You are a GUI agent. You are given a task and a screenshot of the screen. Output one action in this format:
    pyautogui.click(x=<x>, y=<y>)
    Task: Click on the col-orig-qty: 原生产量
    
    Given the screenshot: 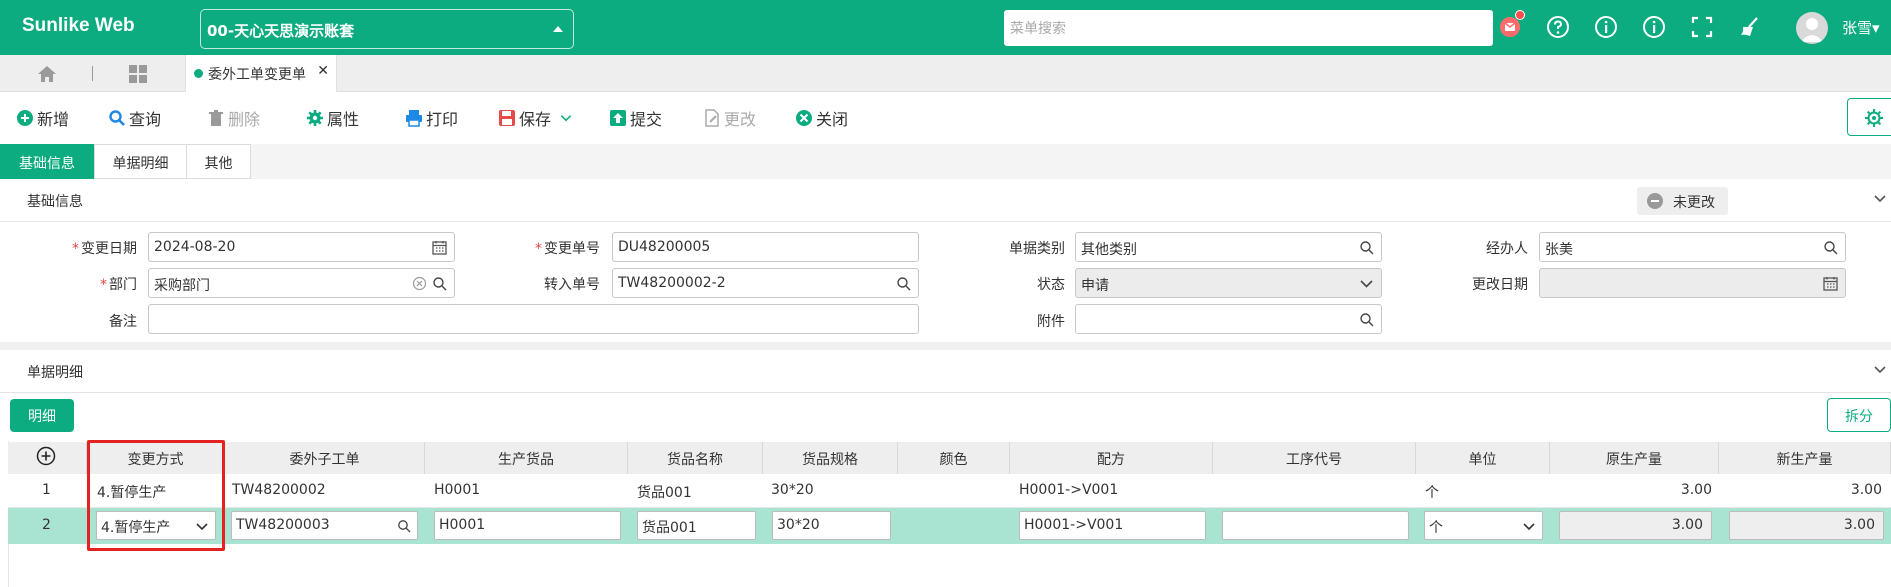 What is the action you would take?
    pyautogui.click(x=1634, y=458)
    